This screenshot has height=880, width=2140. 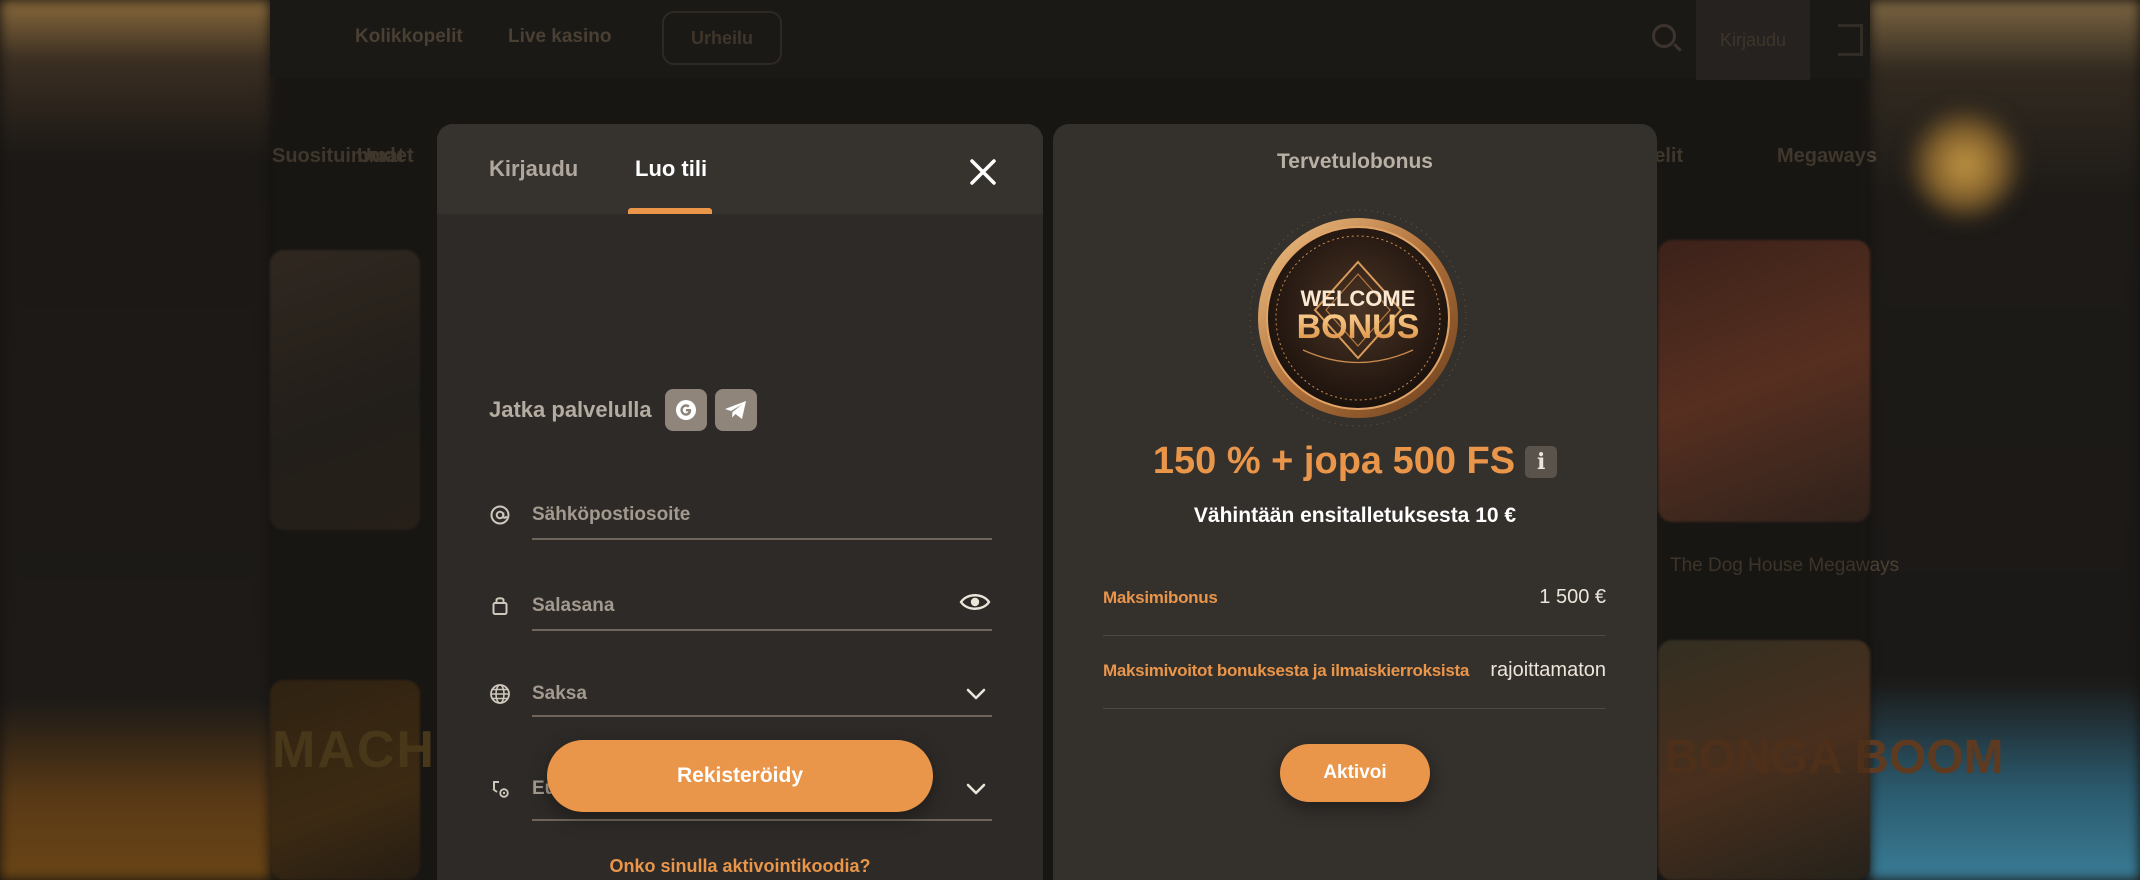 What do you see at coordinates (762, 630) in the screenshot?
I see `password-underline` at bounding box center [762, 630].